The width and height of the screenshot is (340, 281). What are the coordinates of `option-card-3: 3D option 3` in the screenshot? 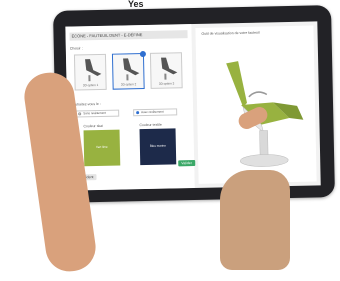 It's located at (166, 70).